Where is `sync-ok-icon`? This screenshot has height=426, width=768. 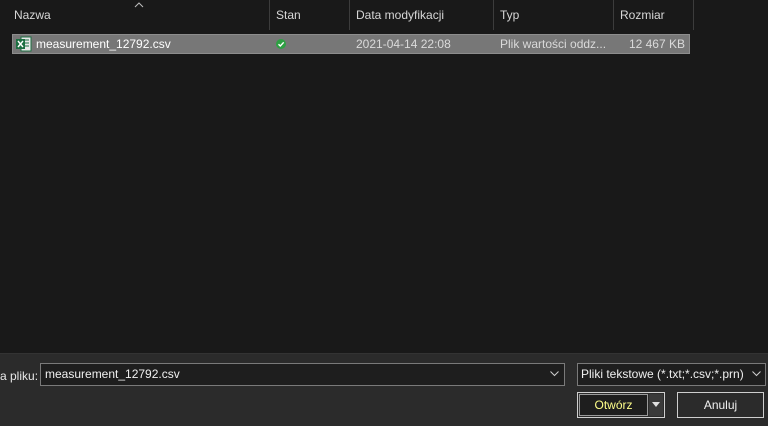 sync-ok-icon is located at coordinates (281, 44).